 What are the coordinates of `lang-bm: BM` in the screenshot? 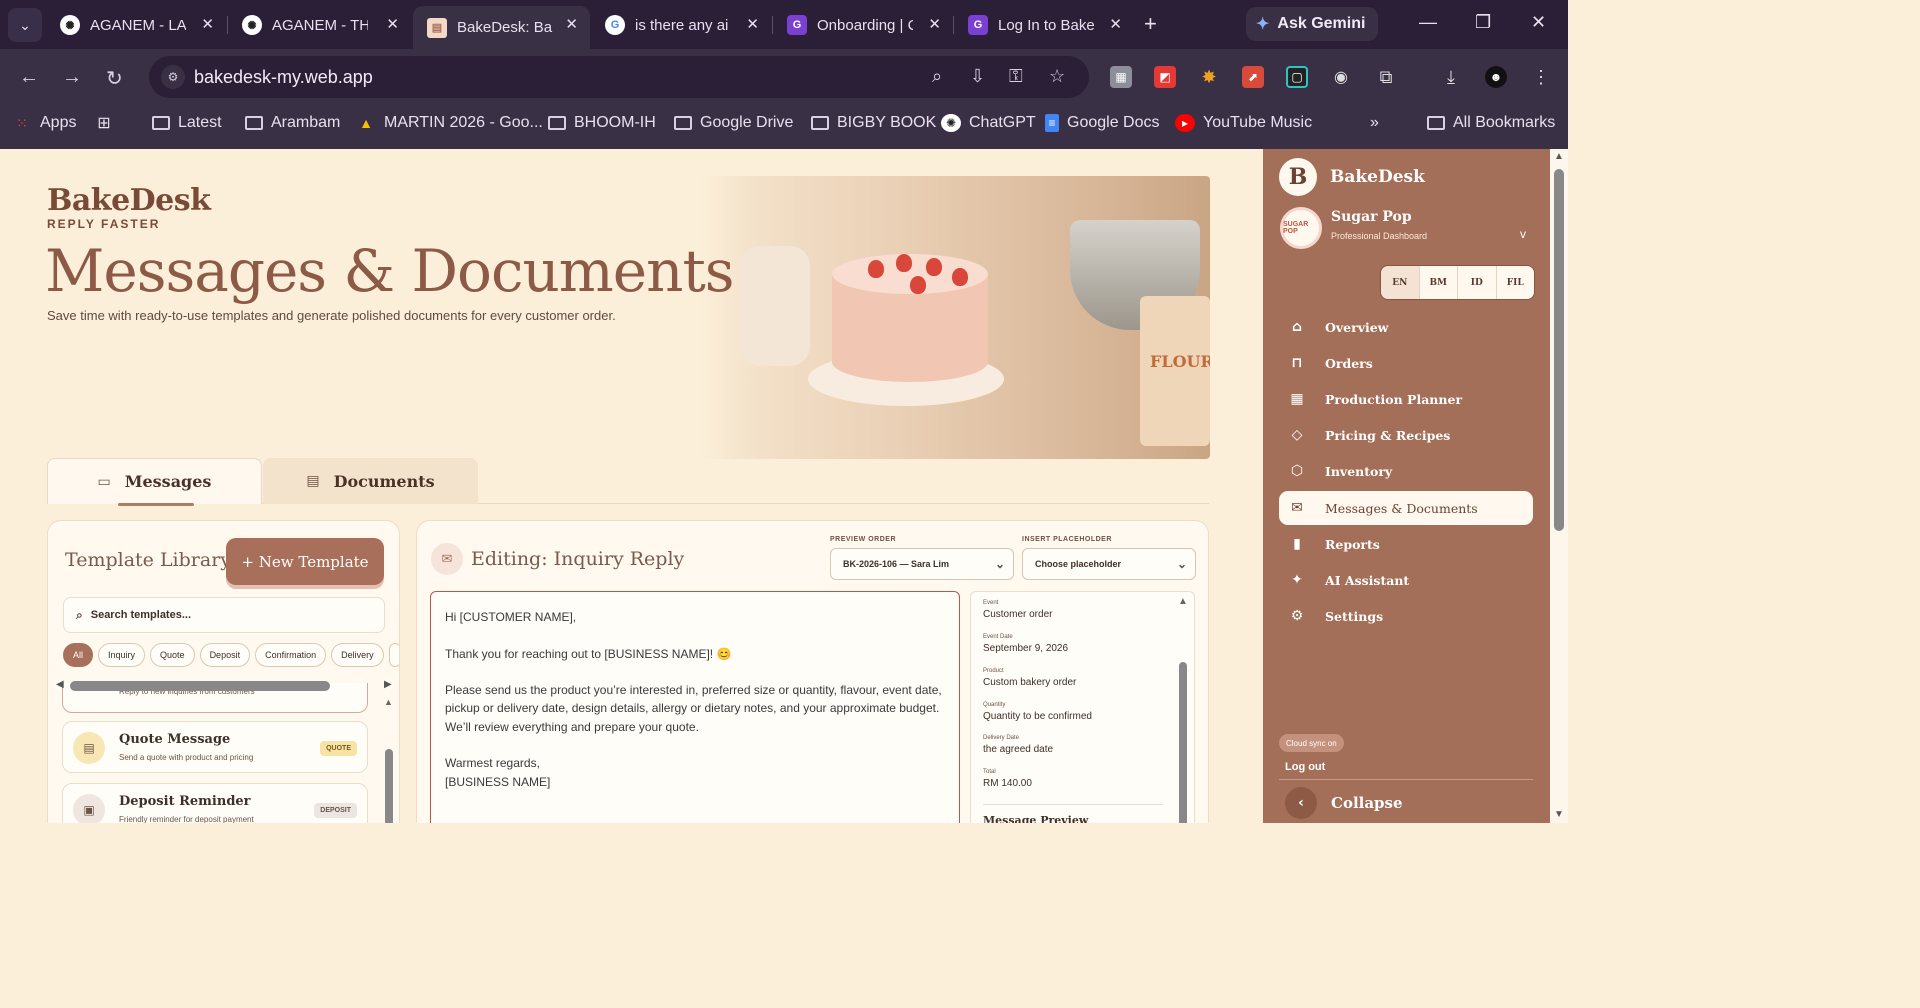 It's located at (1438, 282).